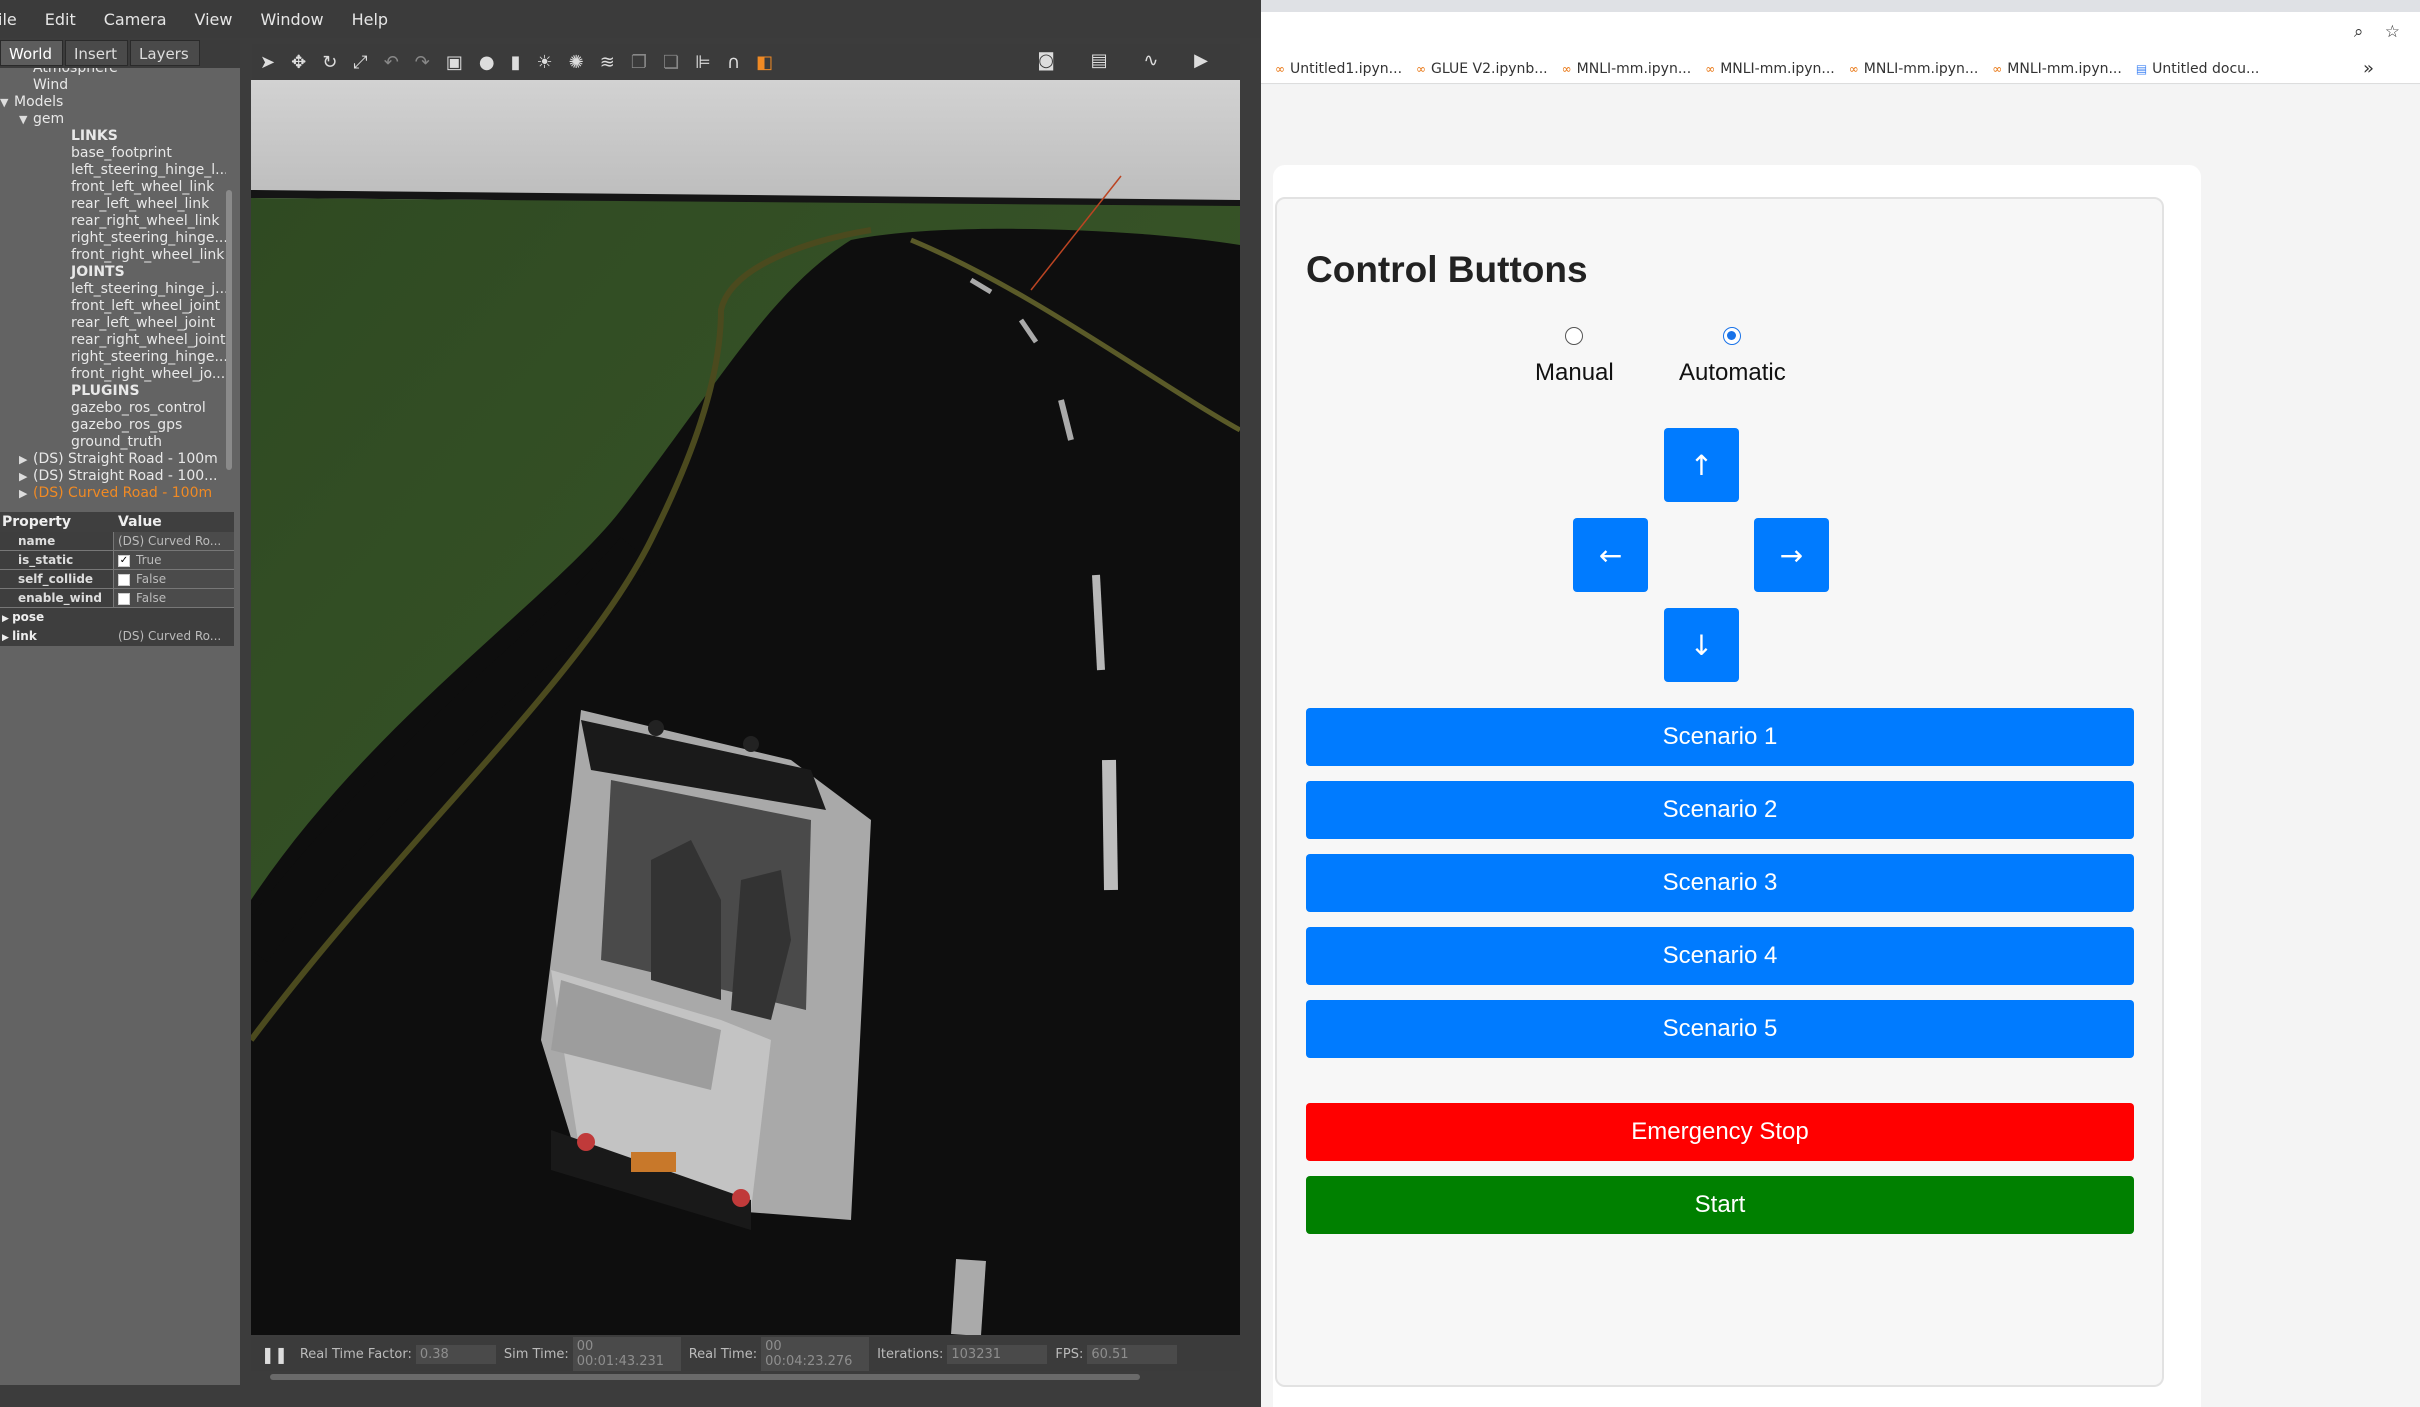 The image size is (2420, 1407). What do you see at coordinates (487, 62) in the screenshot?
I see `sphere-shape-icon: ●` at bounding box center [487, 62].